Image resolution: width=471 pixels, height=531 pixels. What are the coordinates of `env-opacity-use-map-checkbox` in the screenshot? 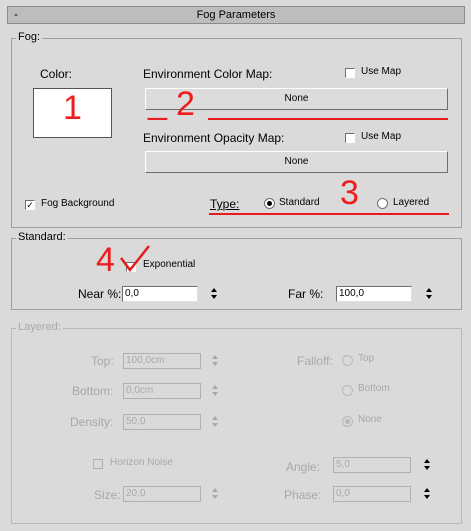 It's located at (350, 138).